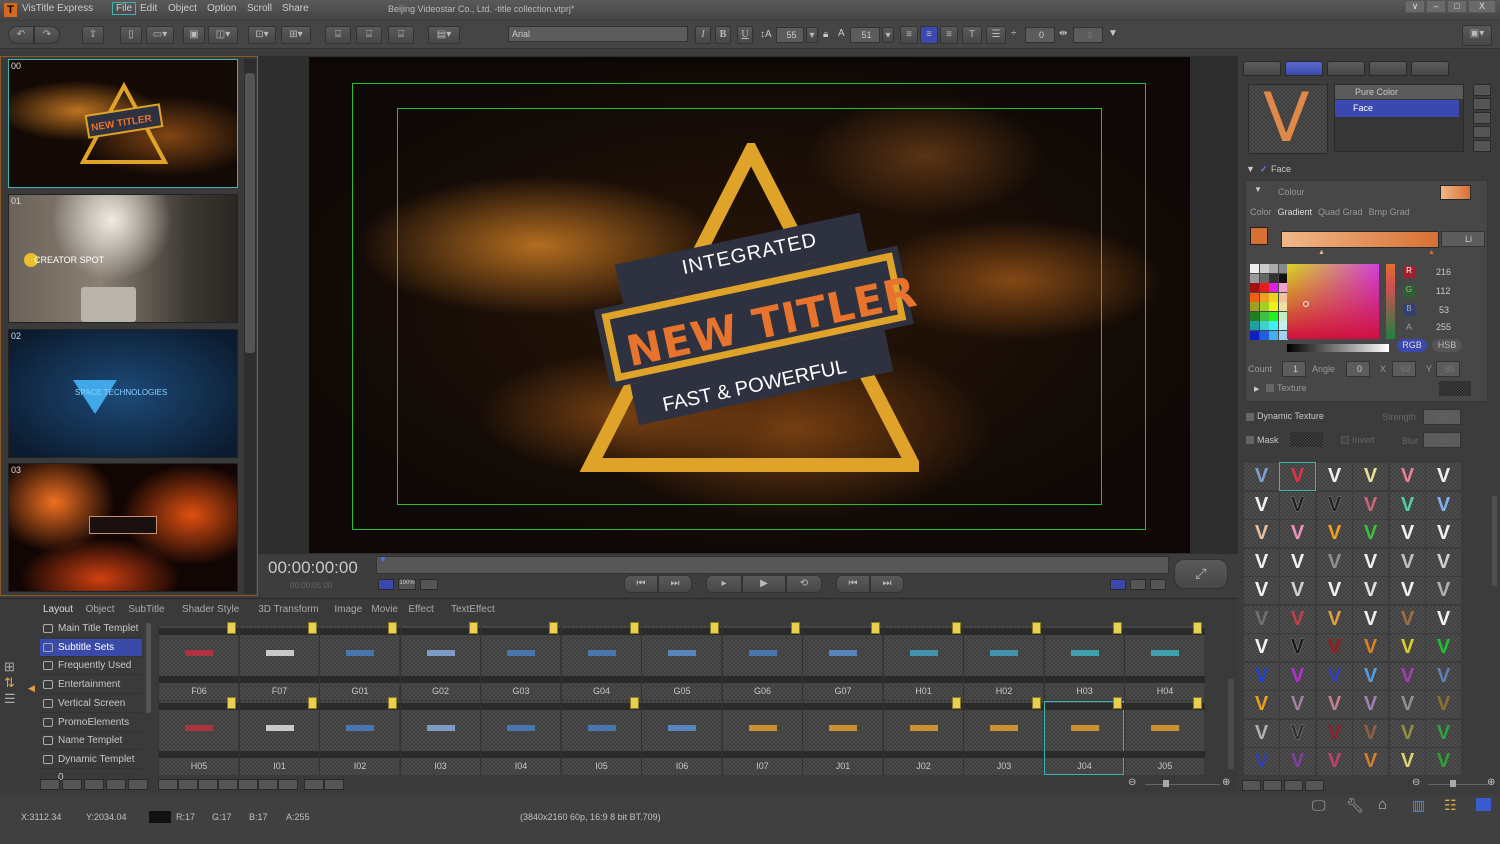  What do you see at coordinates (407, 584) in the screenshot?
I see `zoom-100-button: 100%` at bounding box center [407, 584].